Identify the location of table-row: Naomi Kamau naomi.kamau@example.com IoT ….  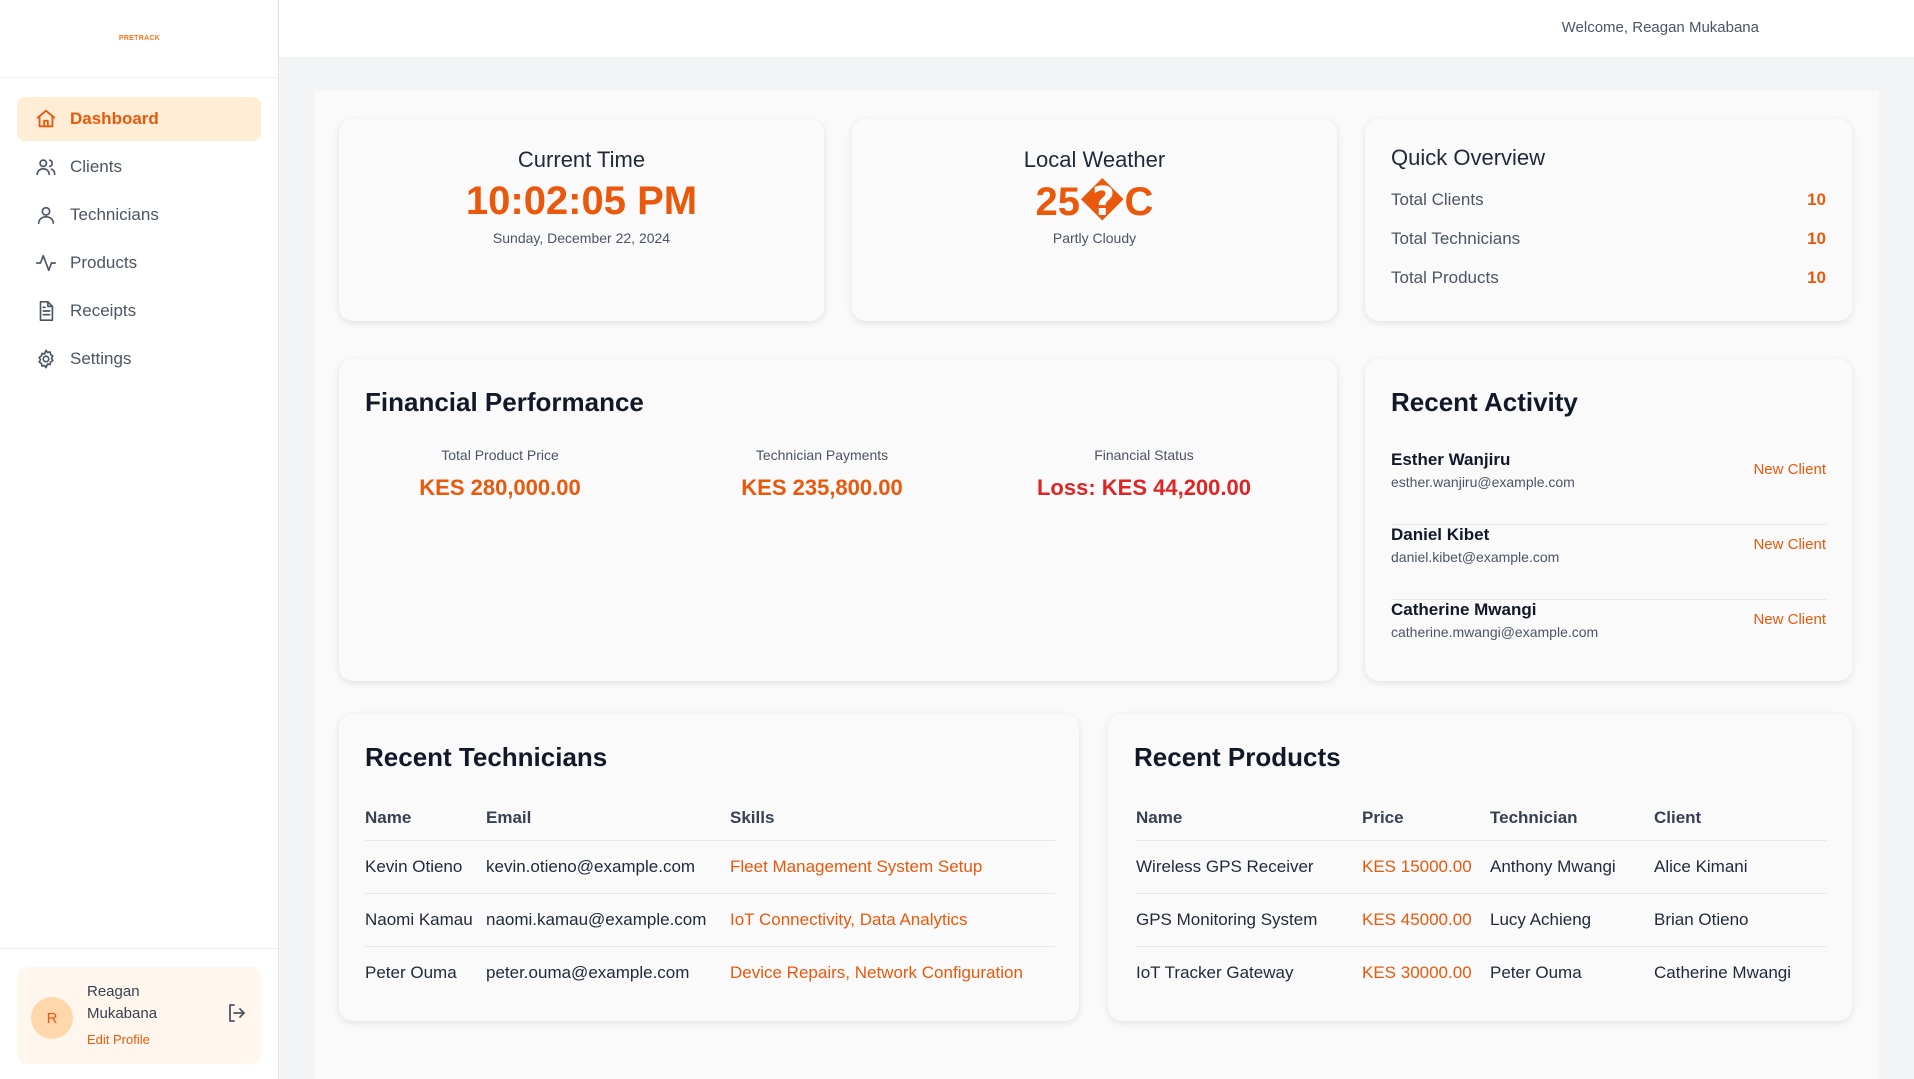
(710, 920).